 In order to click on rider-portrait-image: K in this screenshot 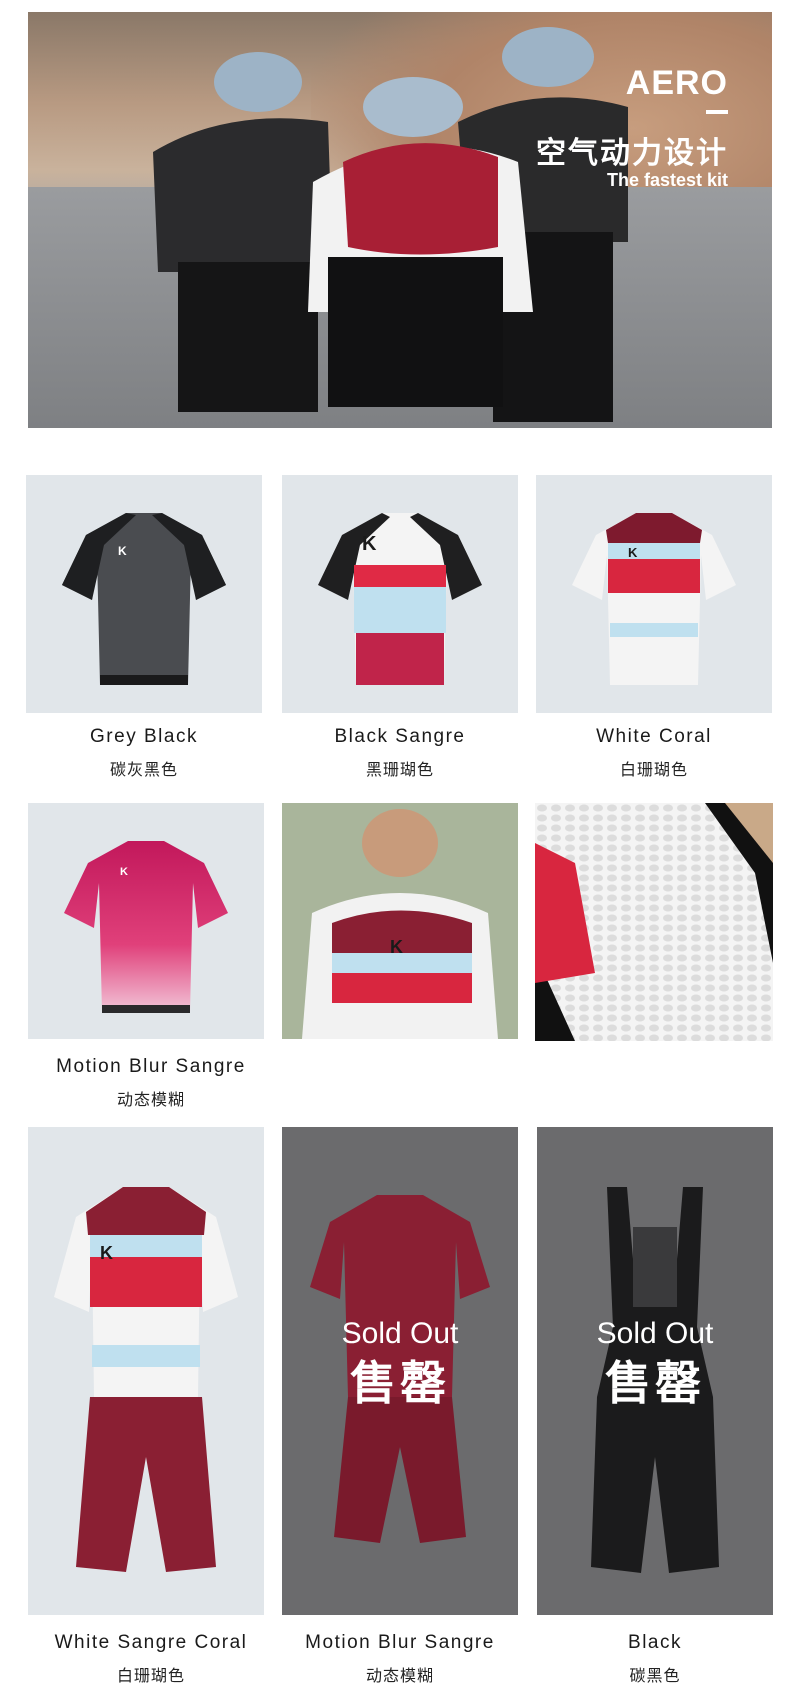, I will do `click(400, 921)`.